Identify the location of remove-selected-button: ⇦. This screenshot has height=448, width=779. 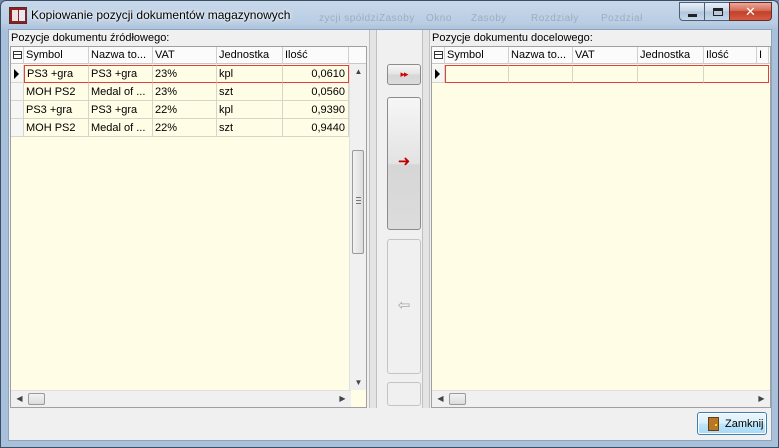
(404, 306).